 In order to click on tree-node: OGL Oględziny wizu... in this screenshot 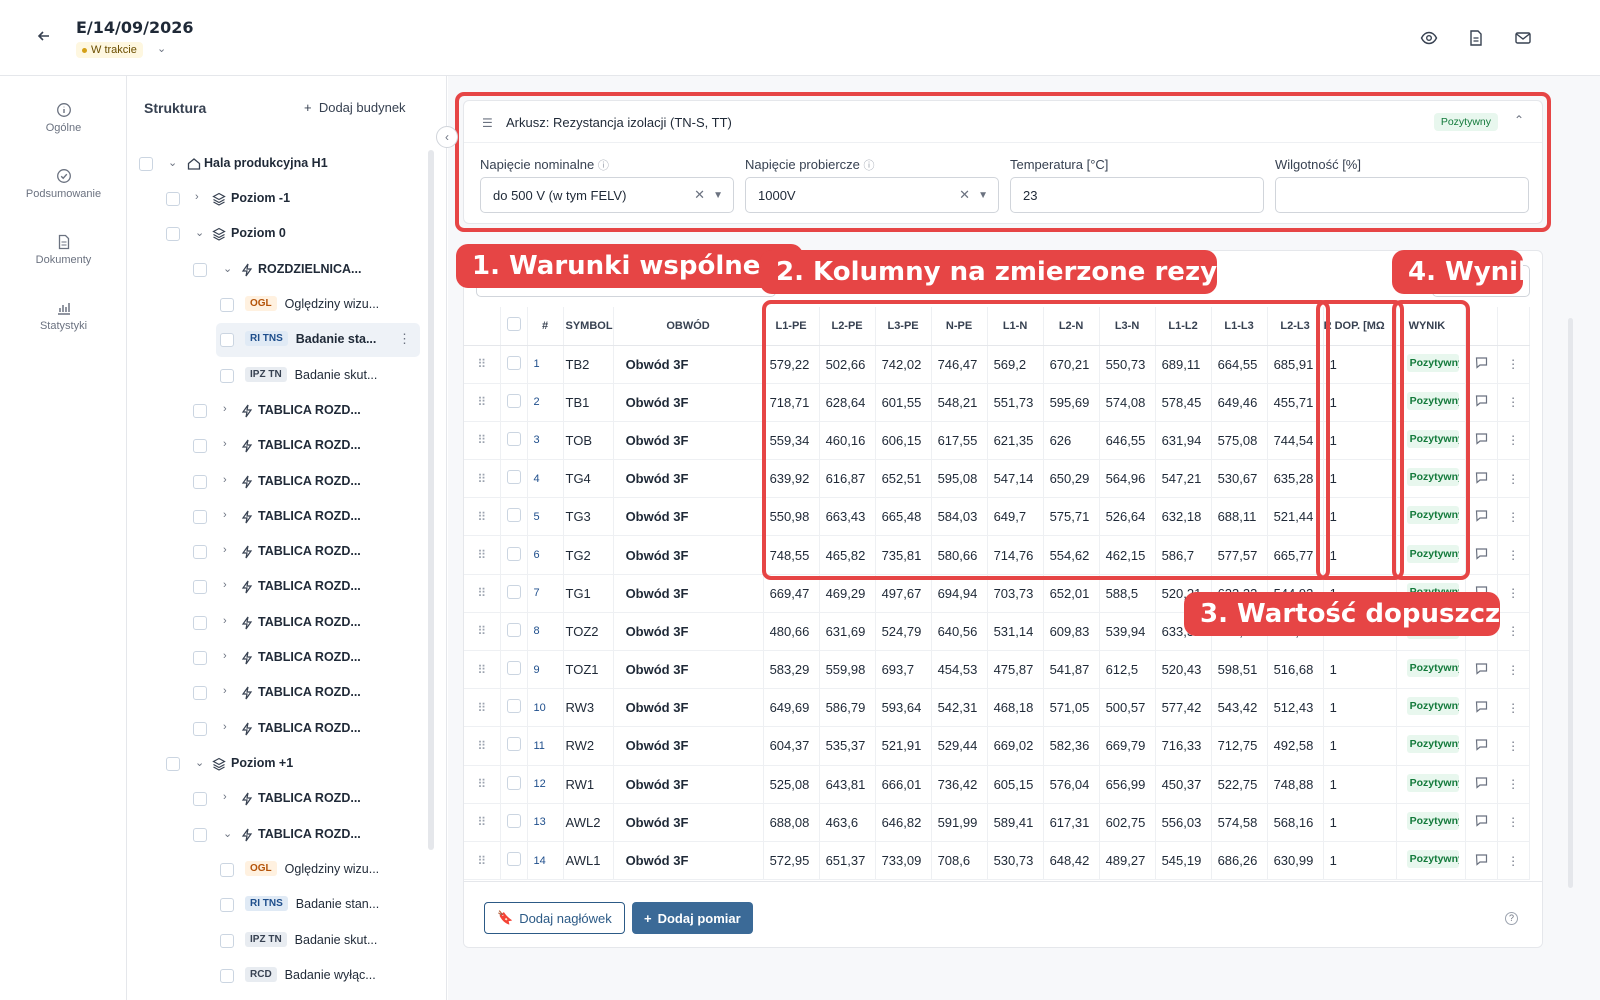, I will do `click(277, 305)`.